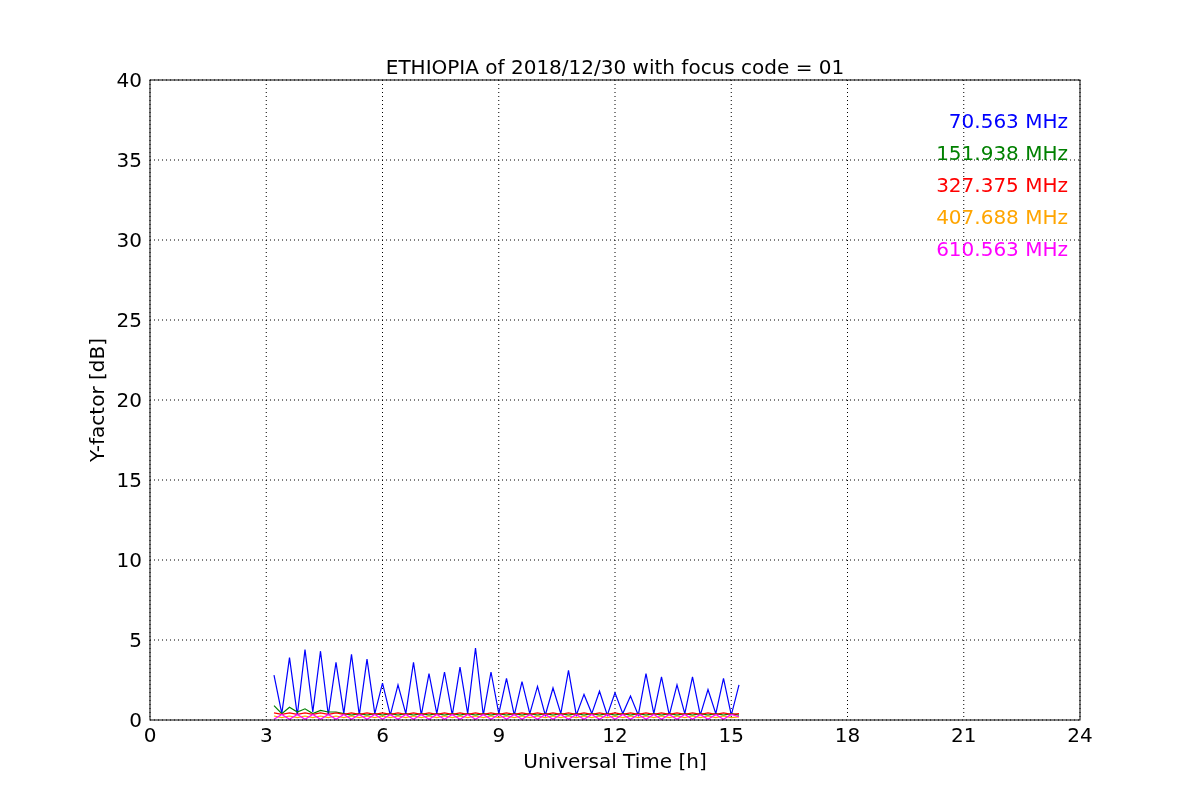 This screenshot has width=1200, height=800. What do you see at coordinates (1002, 153) in the screenshot?
I see `legend-label: 151.938 MHz` at bounding box center [1002, 153].